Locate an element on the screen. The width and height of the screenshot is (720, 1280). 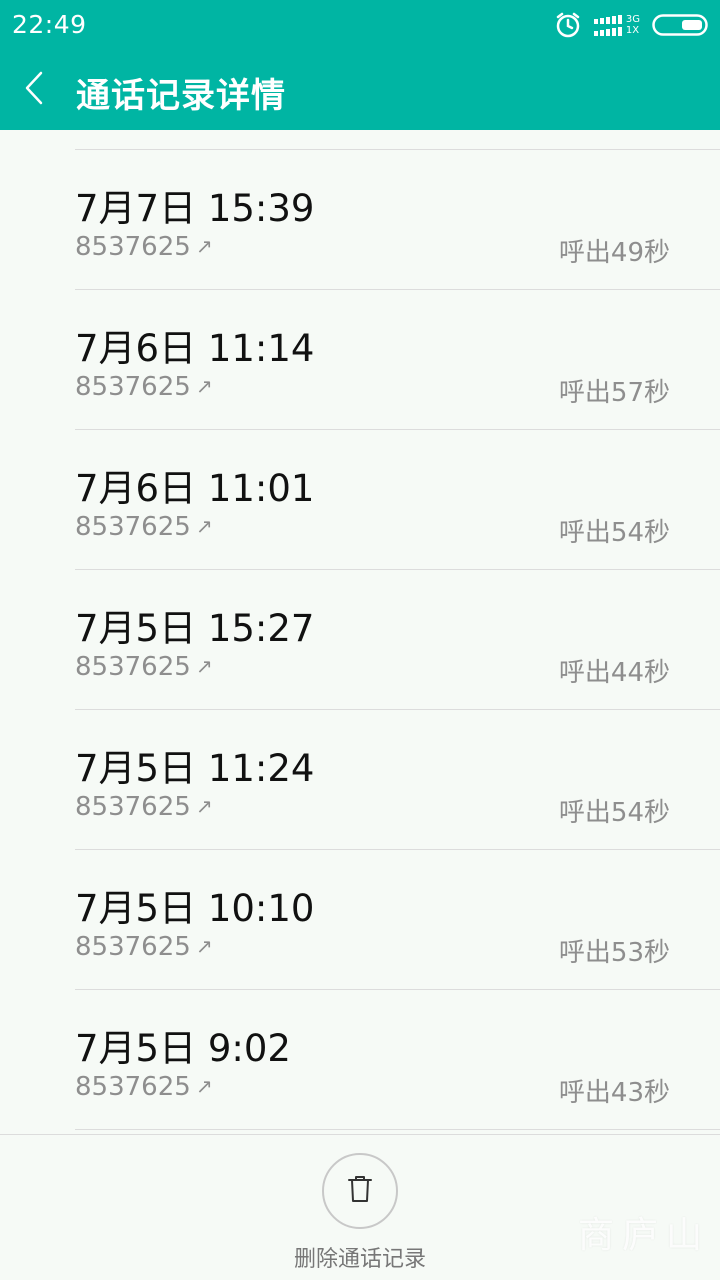
status-icons: 3G 1X is located at coordinates (631, 25).